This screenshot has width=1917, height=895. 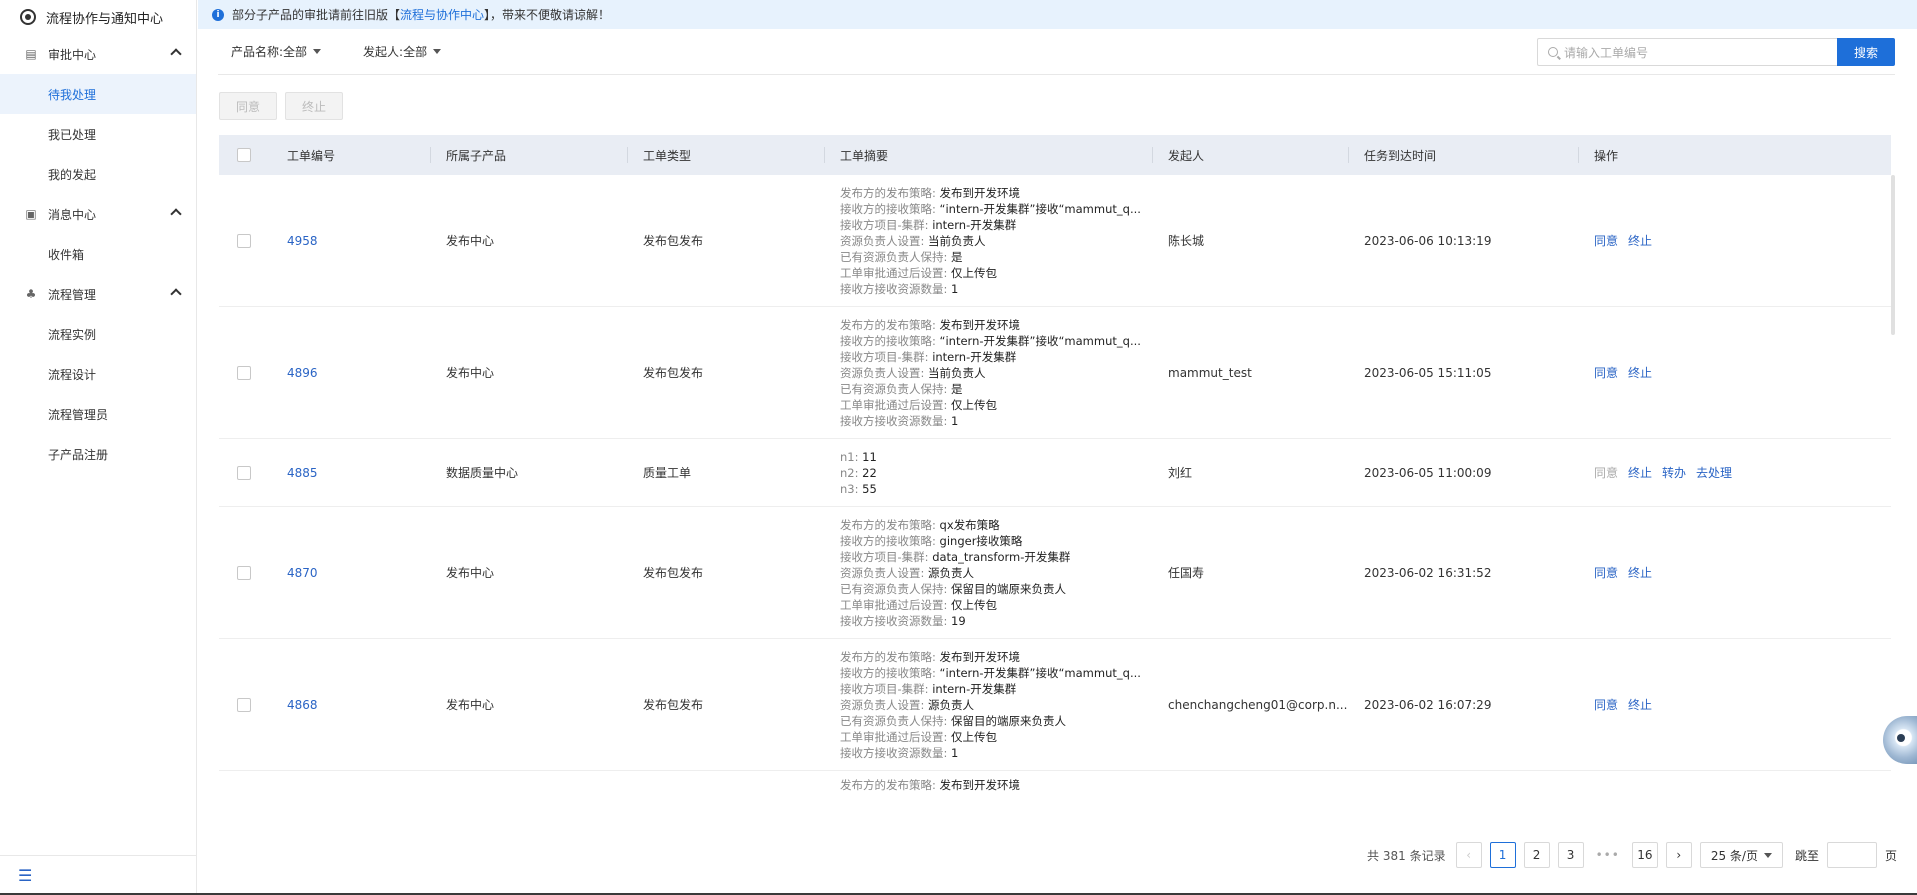 I want to click on transfer-button: 转办, so click(x=1674, y=472).